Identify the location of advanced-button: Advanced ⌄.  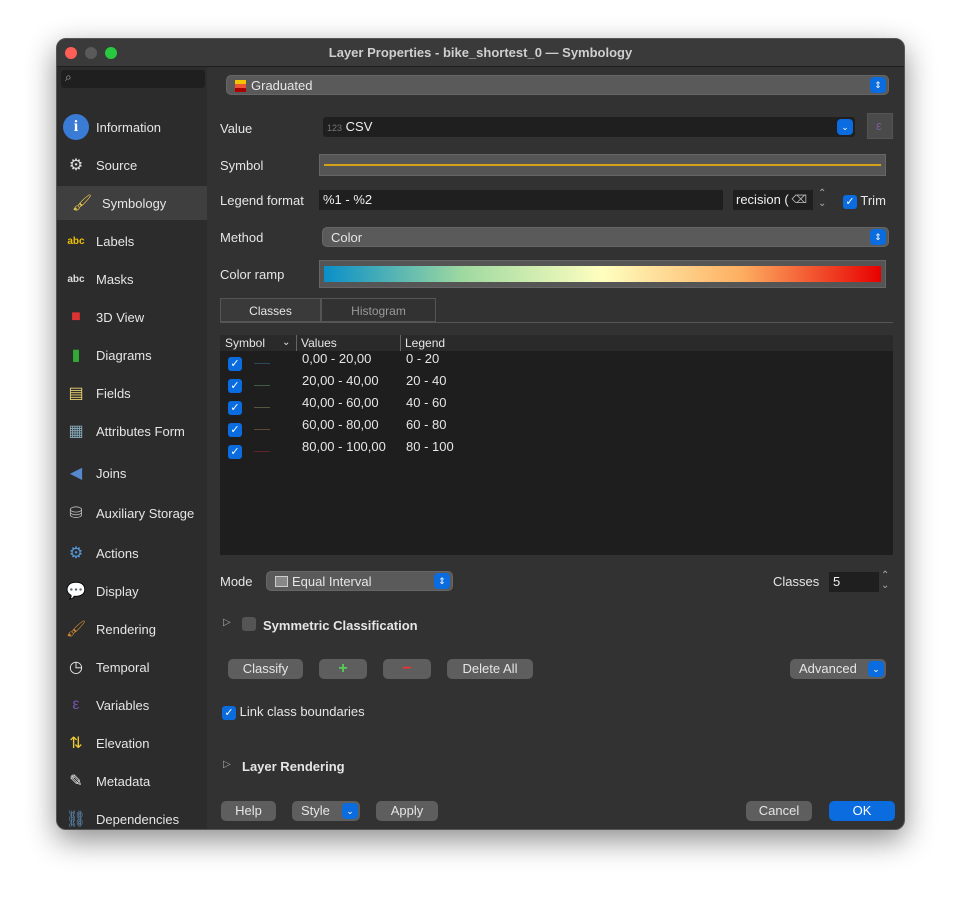
(838, 669).